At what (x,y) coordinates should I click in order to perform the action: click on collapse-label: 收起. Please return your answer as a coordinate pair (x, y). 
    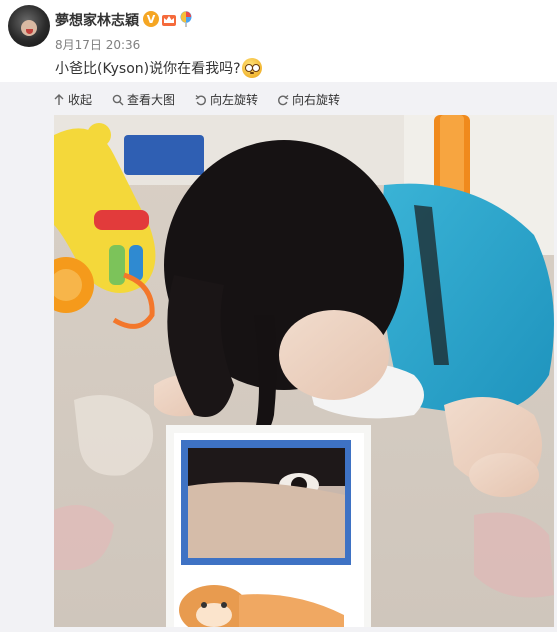
    Looking at the image, I should click on (80, 100).